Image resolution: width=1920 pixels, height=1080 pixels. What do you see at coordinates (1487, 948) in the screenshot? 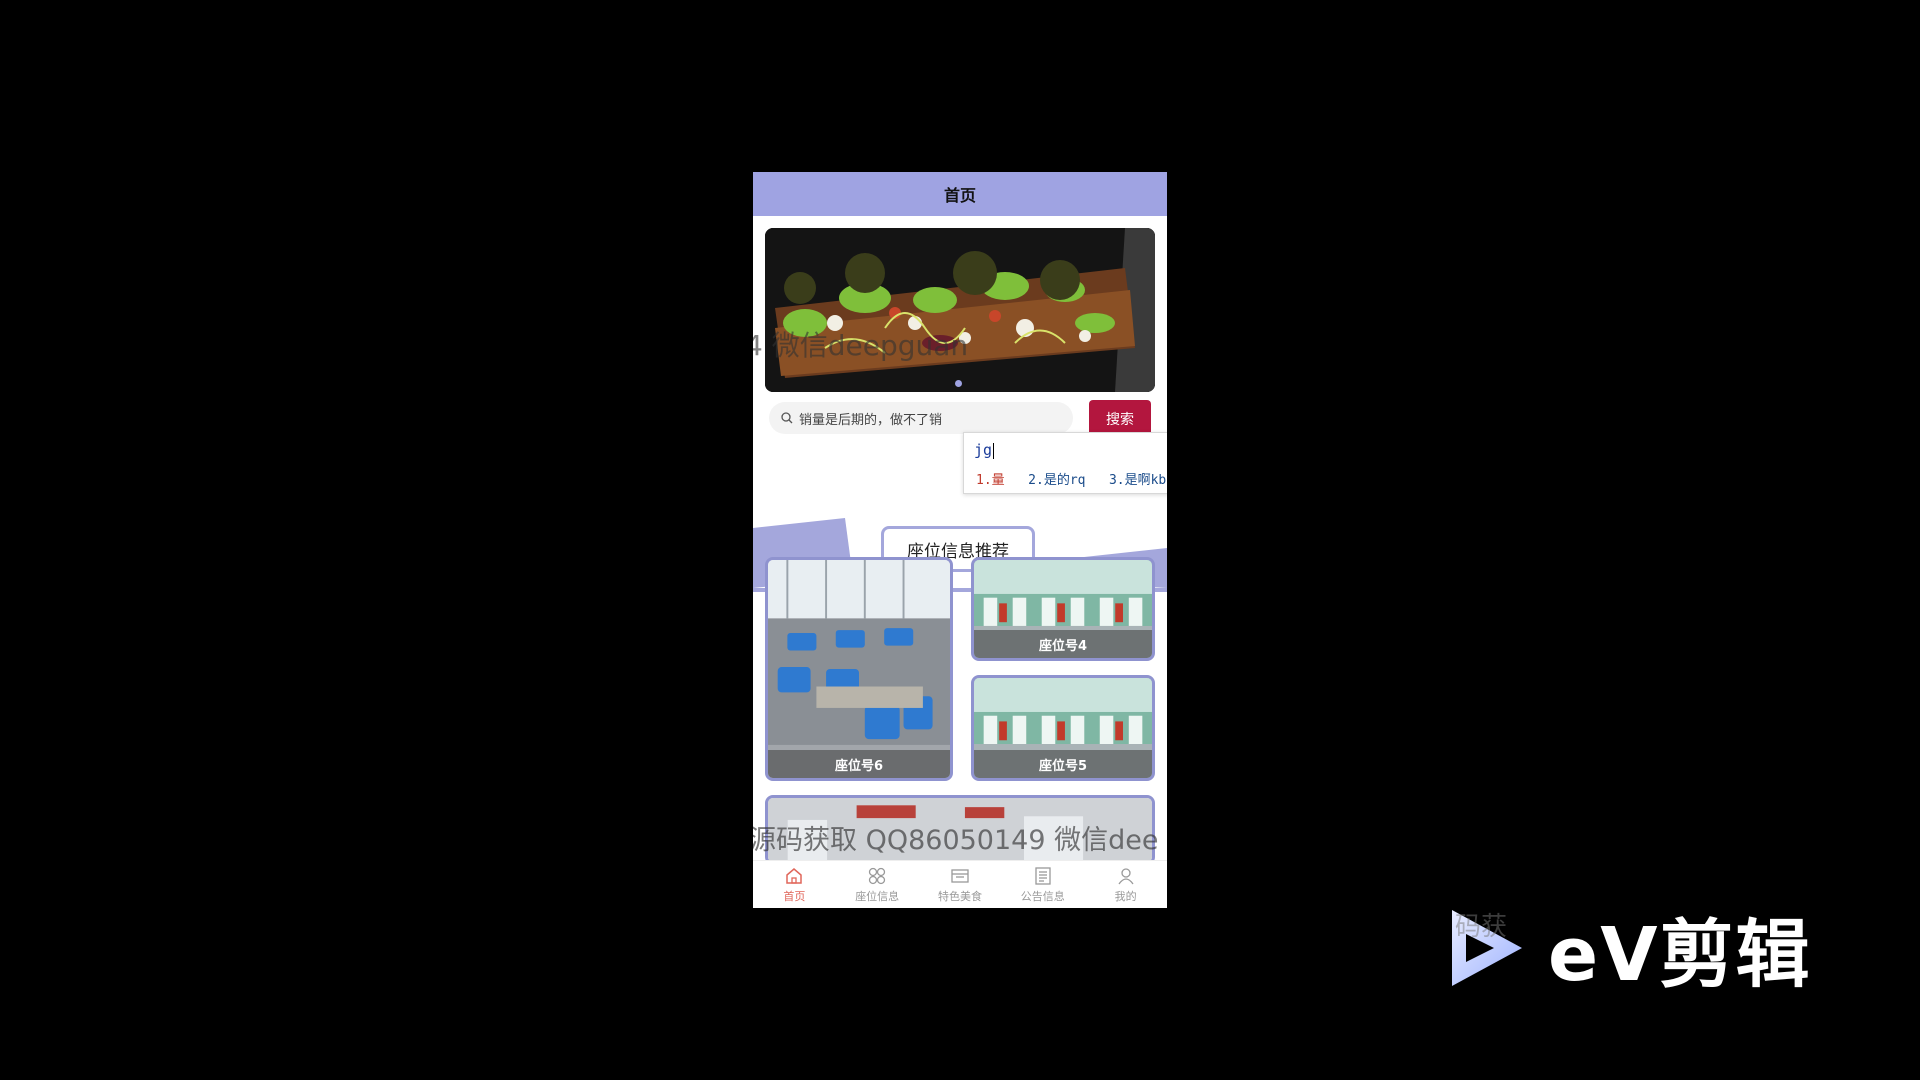
I see `play-logo-icon` at bounding box center [1487, 948].